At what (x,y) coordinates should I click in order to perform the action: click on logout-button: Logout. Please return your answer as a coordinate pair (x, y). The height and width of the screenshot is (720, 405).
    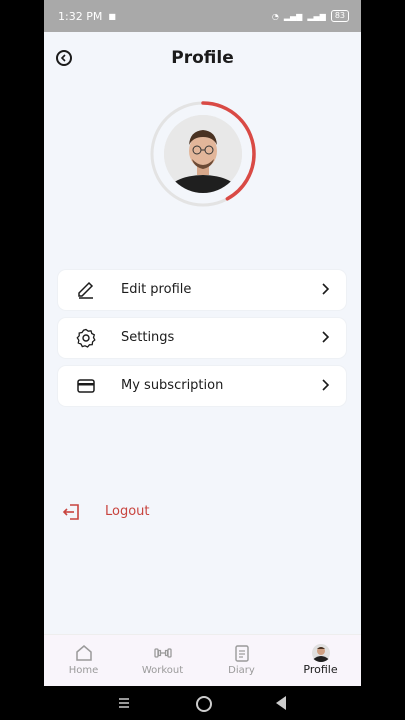
    Looking at the image, I should click on (122, 512).